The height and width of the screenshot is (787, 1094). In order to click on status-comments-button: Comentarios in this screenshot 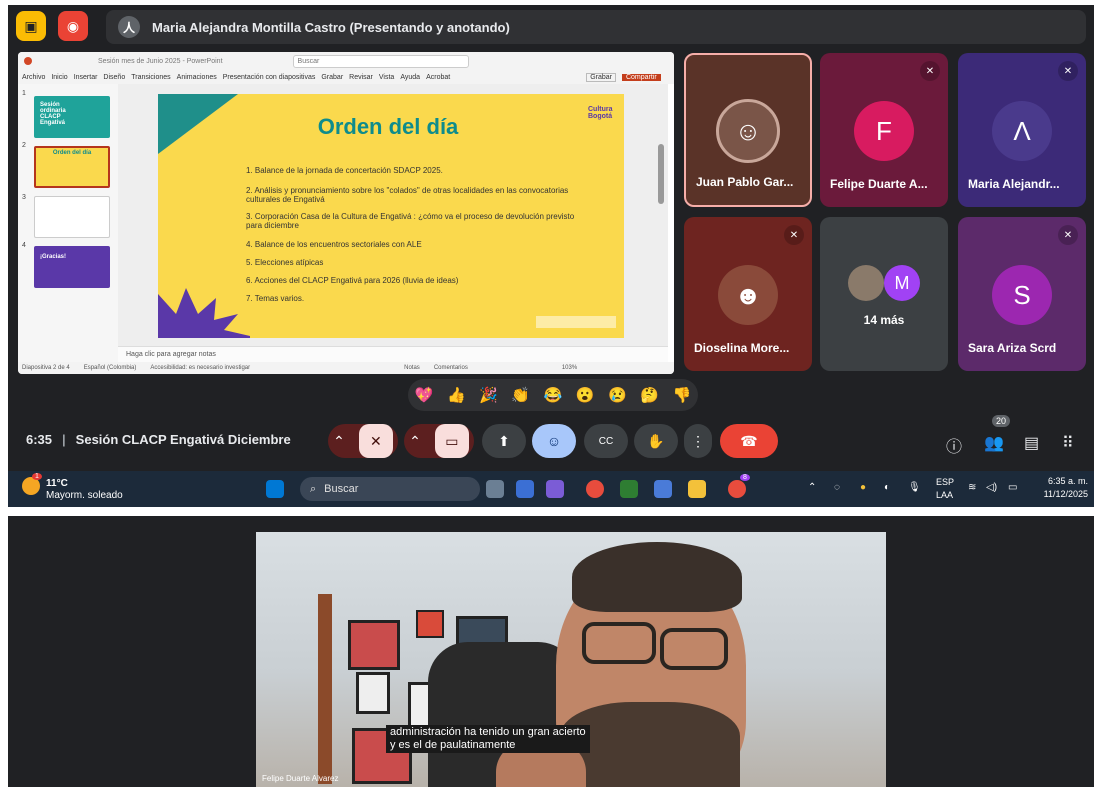, I will do `click(451, 368)`.